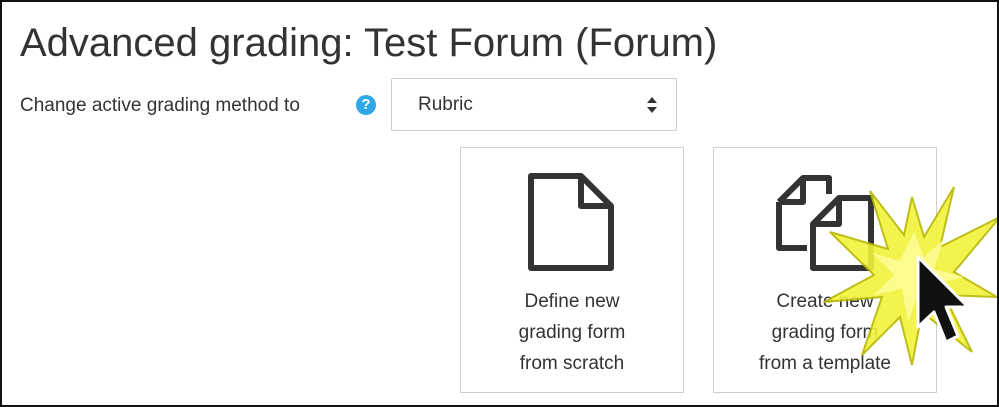  I want to click on grading-method-selected-value: Rubric, so click(445, 104).